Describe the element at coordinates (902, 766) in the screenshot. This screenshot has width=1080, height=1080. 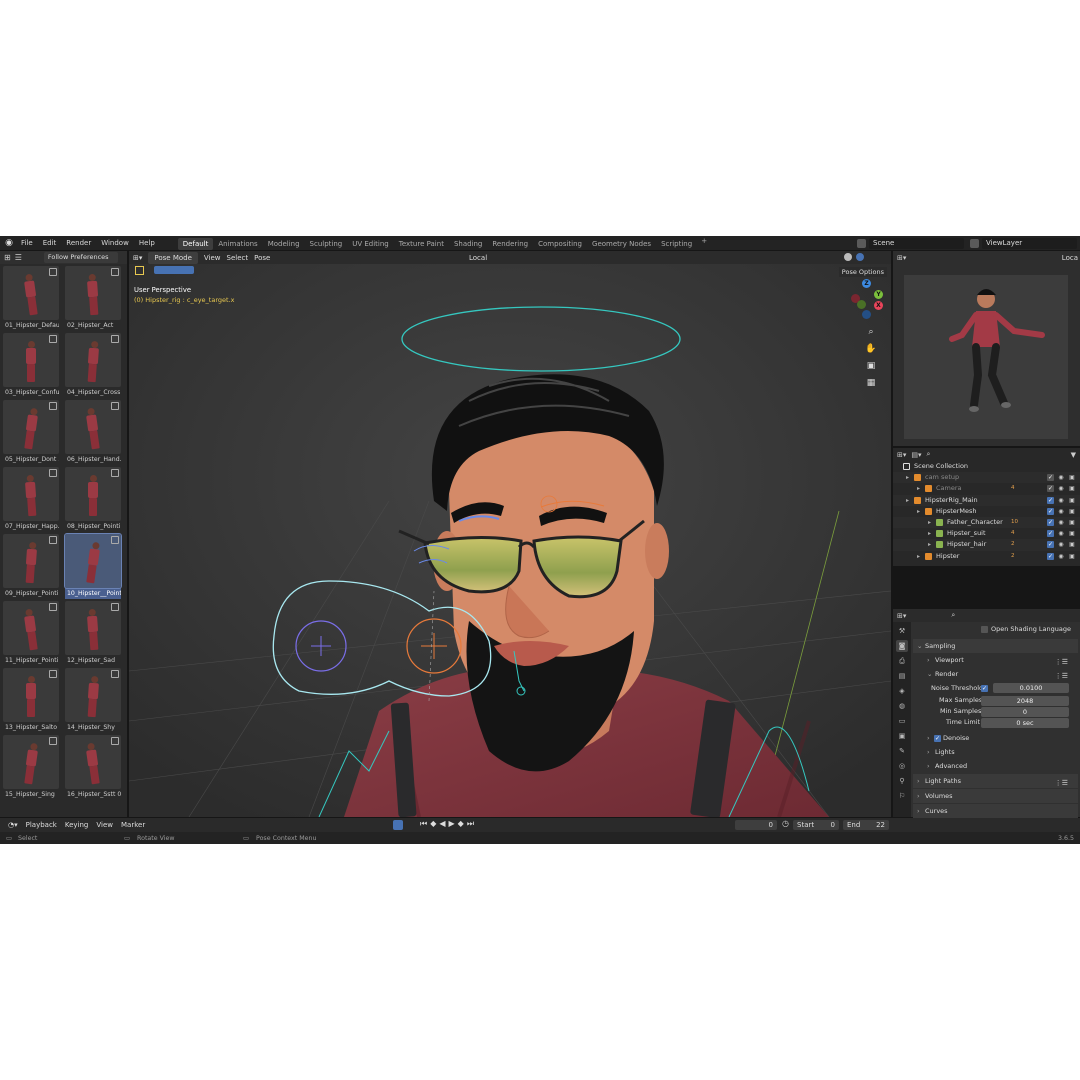
I see `tab-physics-icon: ◎` at that location.